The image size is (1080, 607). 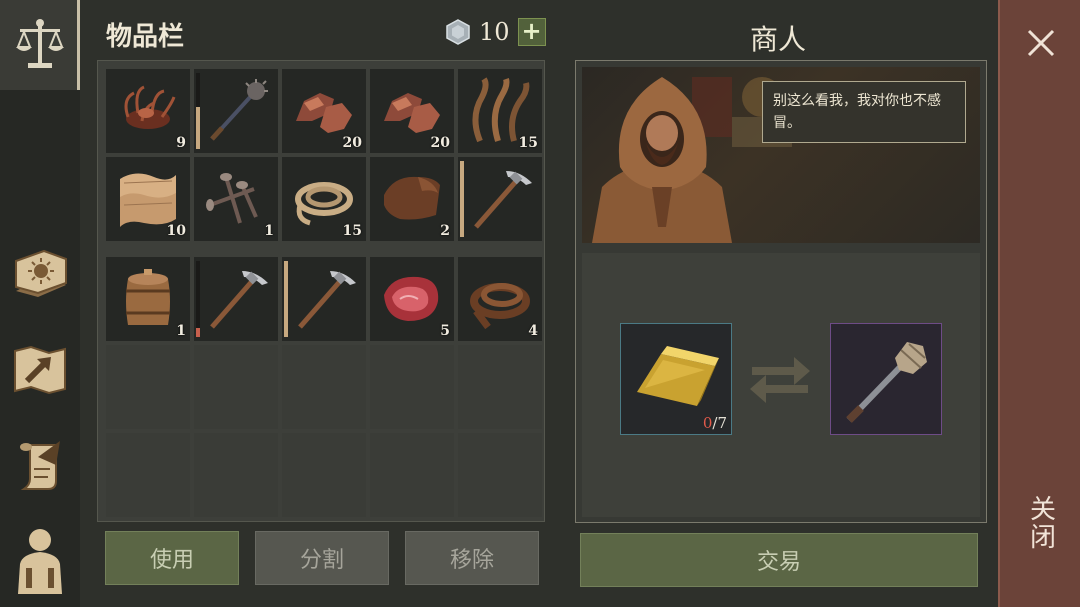 I want to click on scales-icon, so click(x=40, y=43).